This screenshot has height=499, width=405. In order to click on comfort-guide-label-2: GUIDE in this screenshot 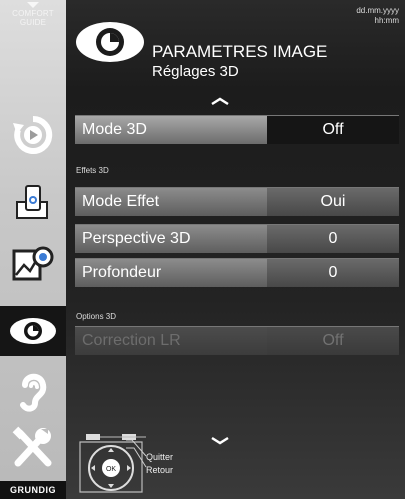, I will do `click(33, 22)`.